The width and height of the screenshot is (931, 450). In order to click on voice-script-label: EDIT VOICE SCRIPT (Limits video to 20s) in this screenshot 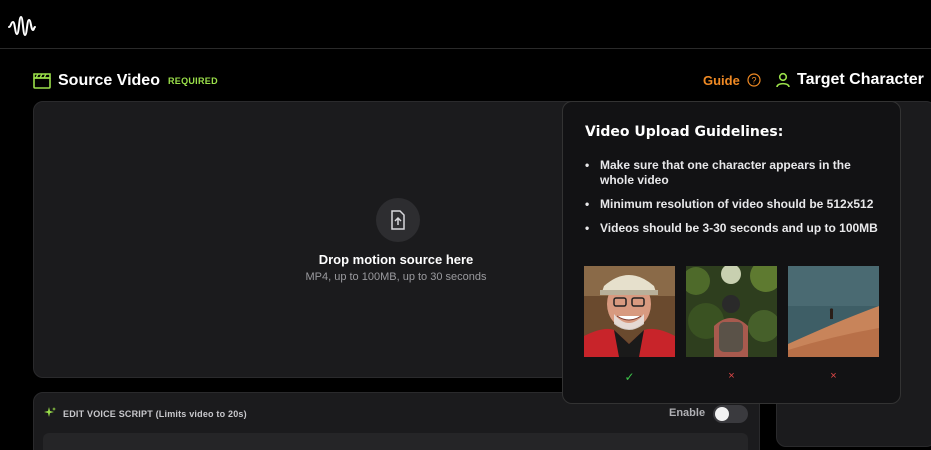, I will do `click(155, 414)`.